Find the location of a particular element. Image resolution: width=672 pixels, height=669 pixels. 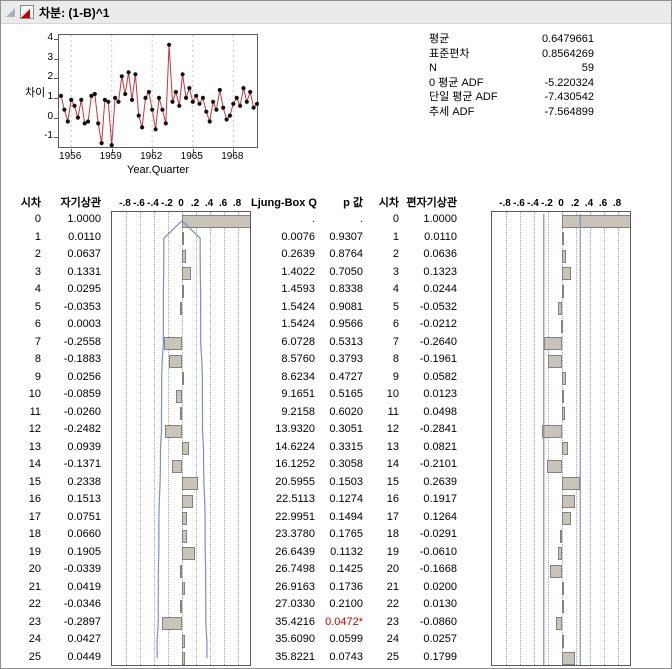

acf-value-cell: 0.1905 is located at coordinates (84, 551).